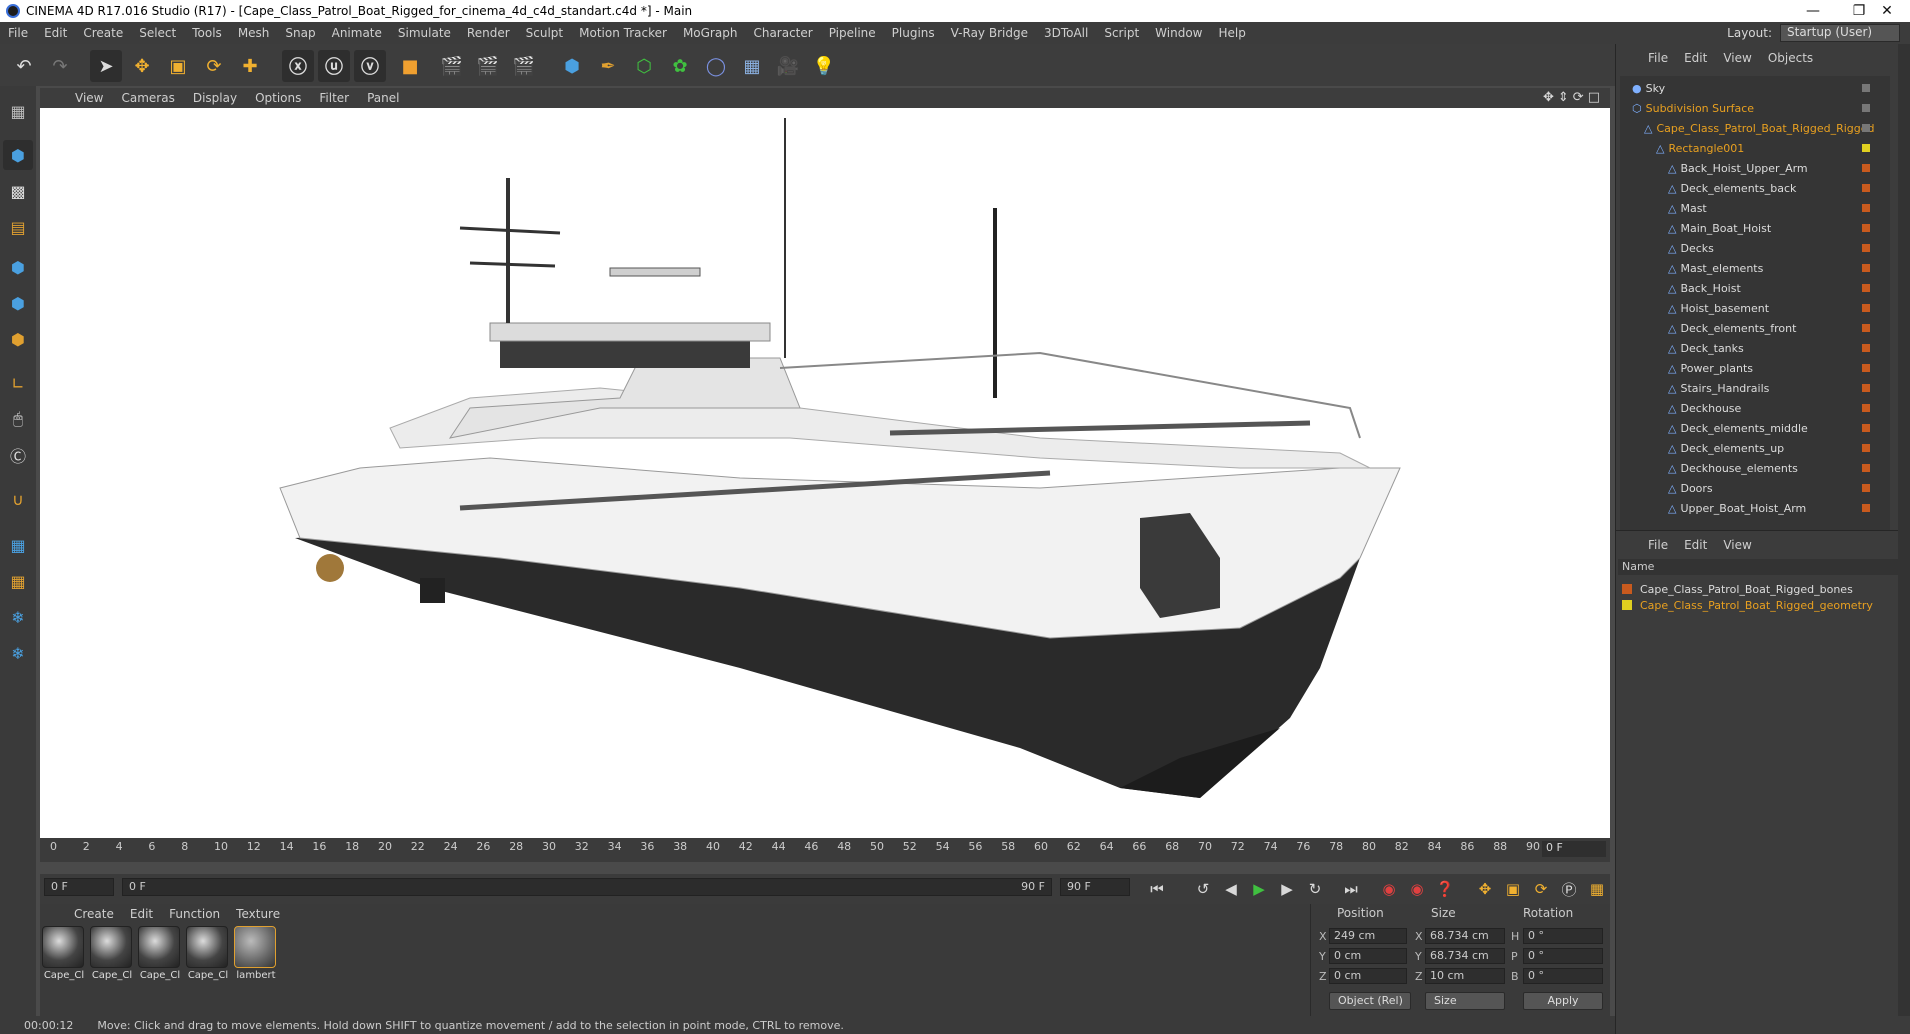  What do you see at coordinates (79, 887) in the screenshot?
I see `current-frame-field: 0 F` at bounding box center [79, 887].